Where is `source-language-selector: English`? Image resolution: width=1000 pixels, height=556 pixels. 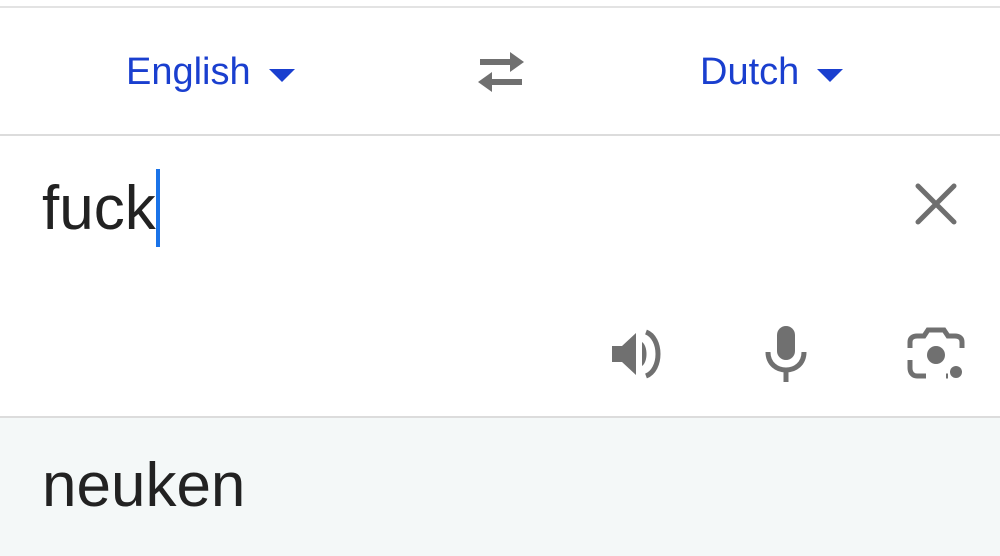
source-language-selector: English is located at coordinates (210, 72).